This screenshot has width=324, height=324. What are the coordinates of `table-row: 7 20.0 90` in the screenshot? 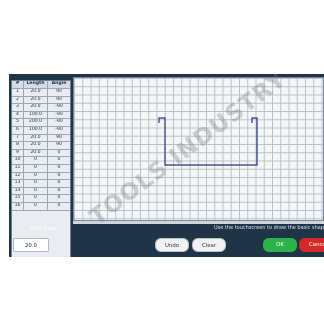 It's located at (41, 138).